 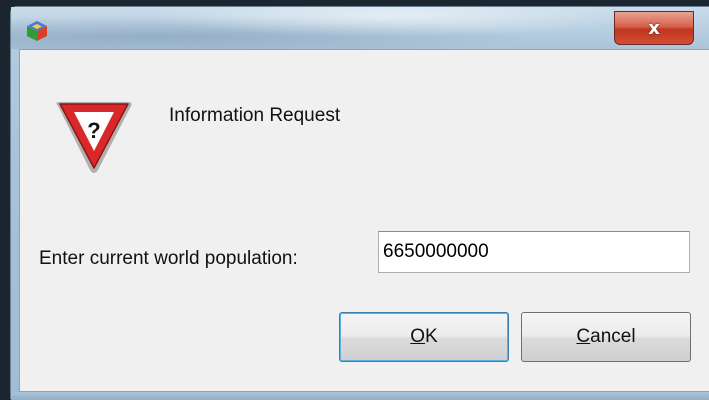 What do you see at coordinates (255, 115) in the screenshot?
I see `dialog-header: Information Request` at bounding box center [255, 115].